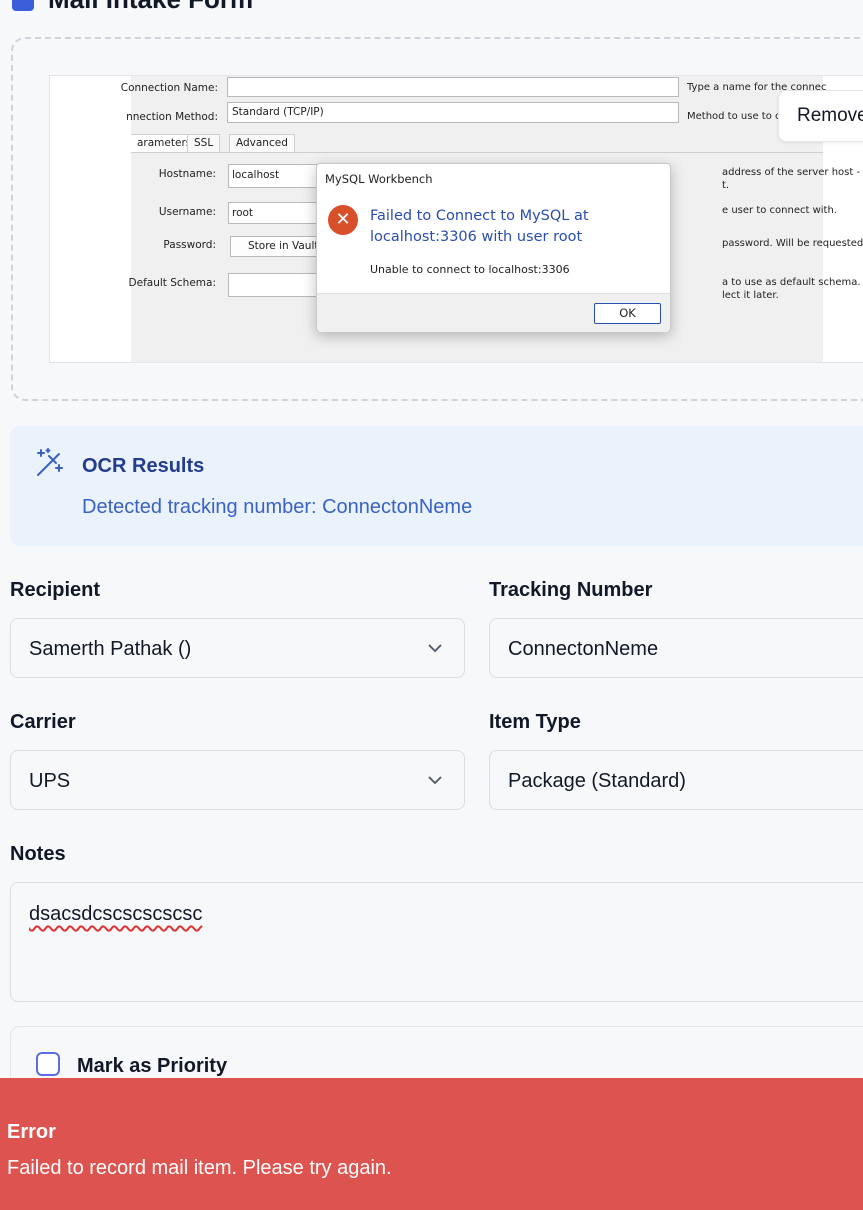 The image size is (863, 1210). I want to click on ss-hint-schema-2: lect it later., so click(750, 295).